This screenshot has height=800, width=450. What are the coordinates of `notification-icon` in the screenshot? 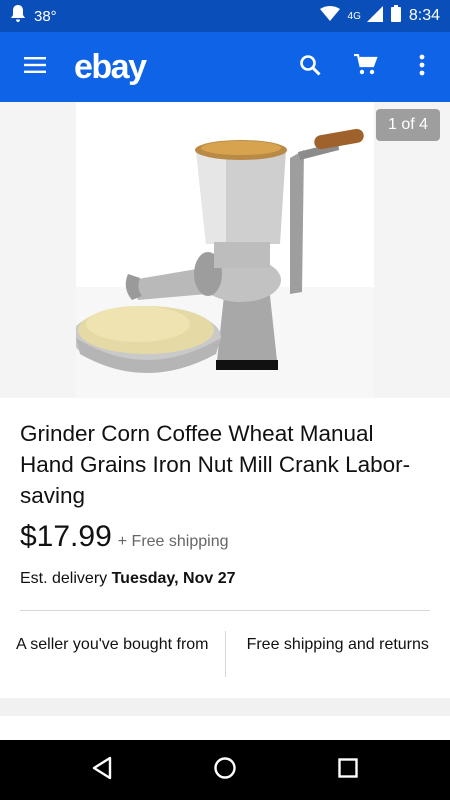 It's located at (18, 16).